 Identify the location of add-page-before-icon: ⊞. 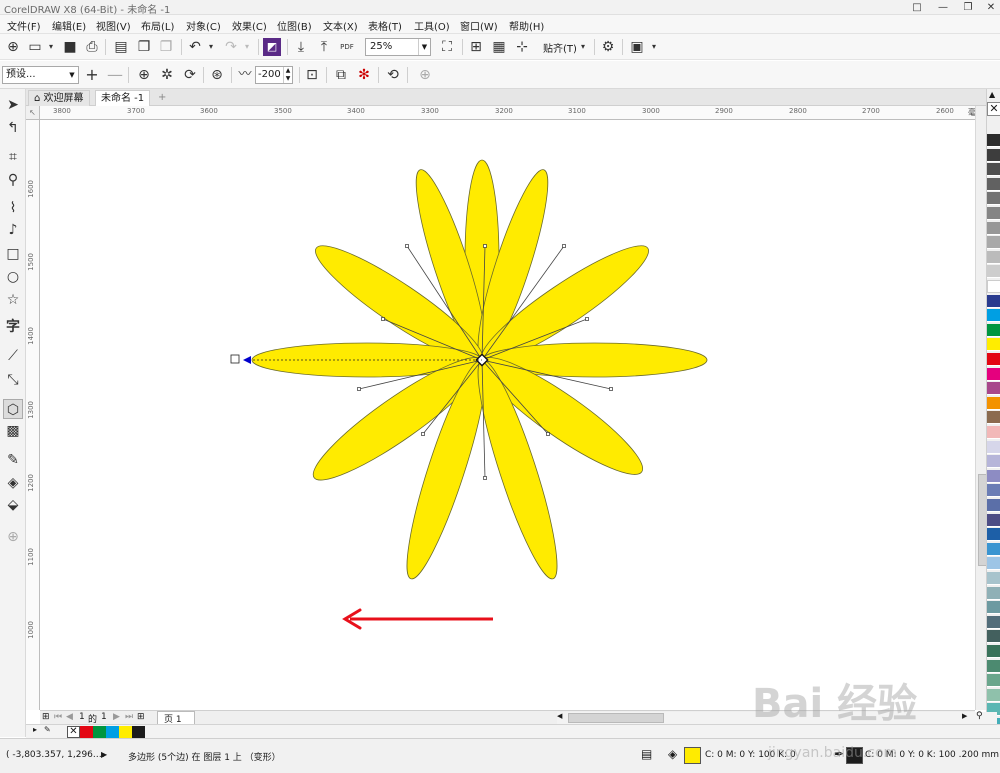
(46, 717).